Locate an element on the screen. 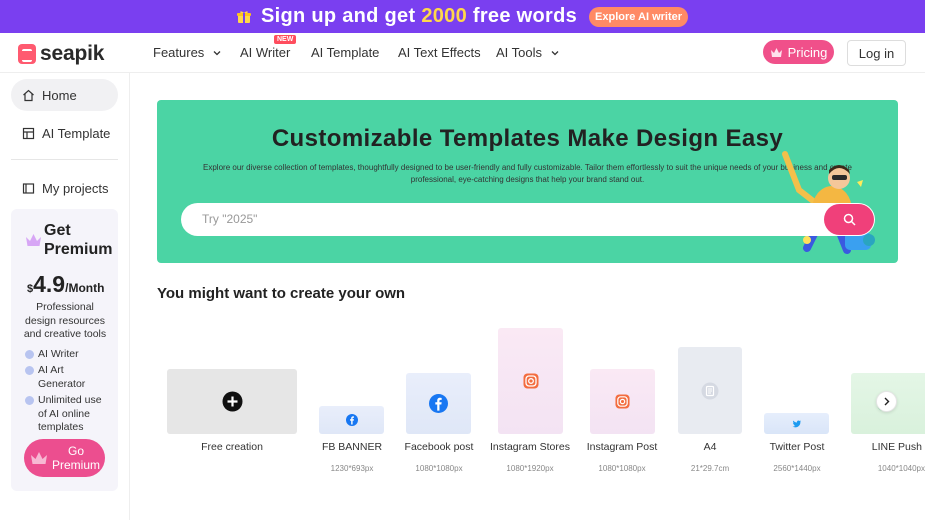 This screenshot has height=520, width=925. sidebar-divider is located at coordinates (64, 159).